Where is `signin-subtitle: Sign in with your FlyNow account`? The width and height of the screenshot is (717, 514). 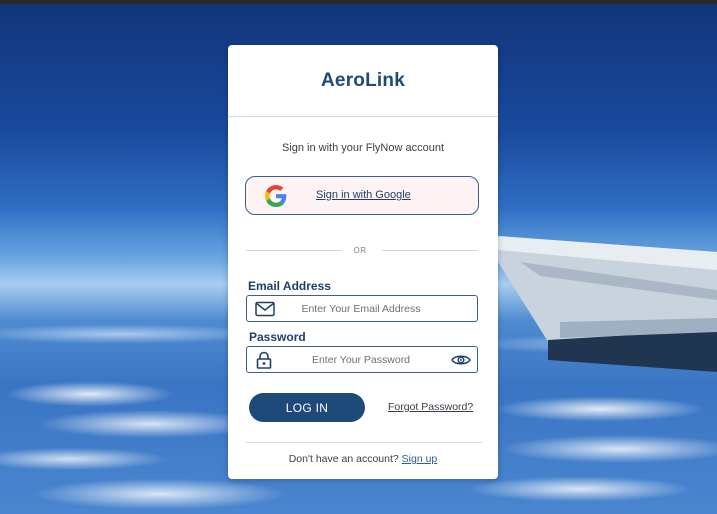 signin-subtitle: Sign in with your FlyNow account is located at coordinates (362, 148).